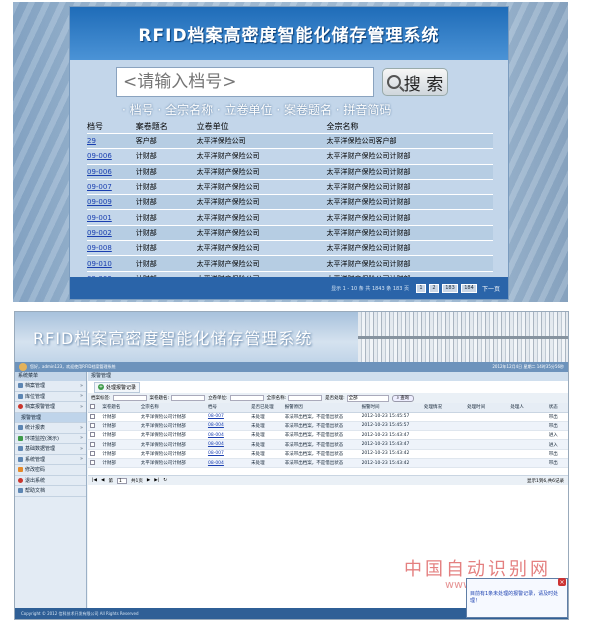  I want to click on process-alarm-button: + 处理报警记录, so click(117, 387).